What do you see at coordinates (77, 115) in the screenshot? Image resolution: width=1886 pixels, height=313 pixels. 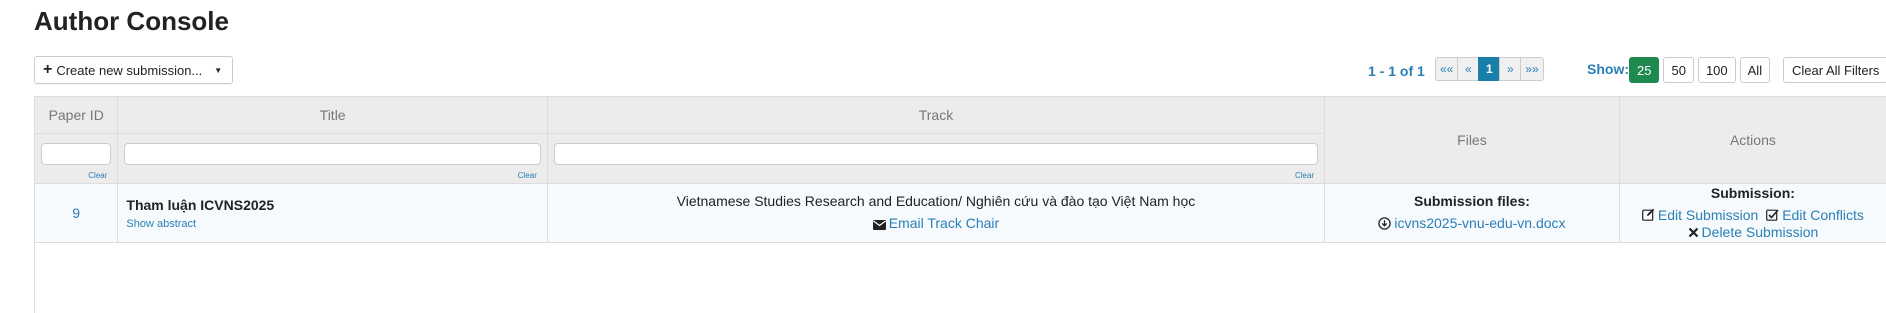 I see `column-header-paper-id: Paper ID` at bounding box center [77, 115].